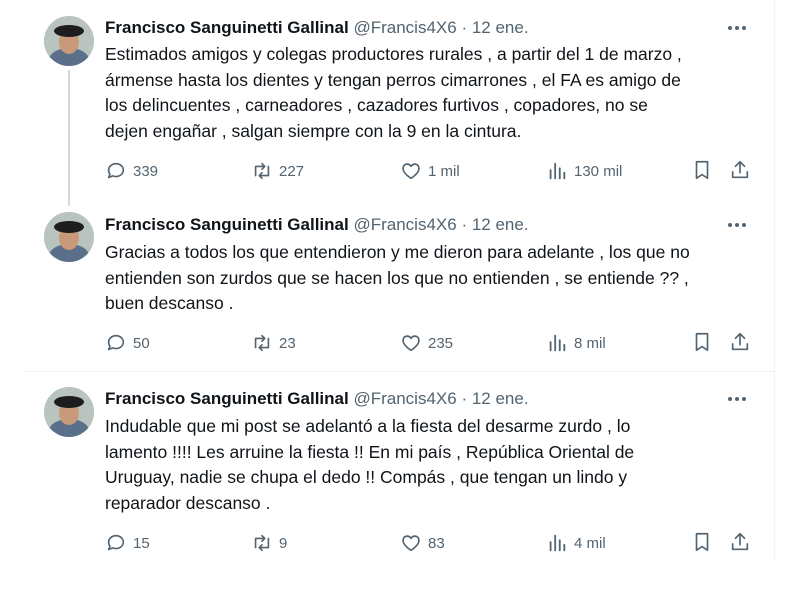  Describe the element at coordinates (127, 543) in the screenshot. I see `reply-button: 15` at that location.